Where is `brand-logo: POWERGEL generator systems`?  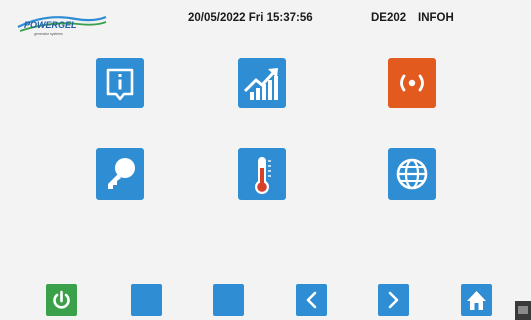 brand-logo: POWERGEL generator systems is located at coordinates (62, 24).